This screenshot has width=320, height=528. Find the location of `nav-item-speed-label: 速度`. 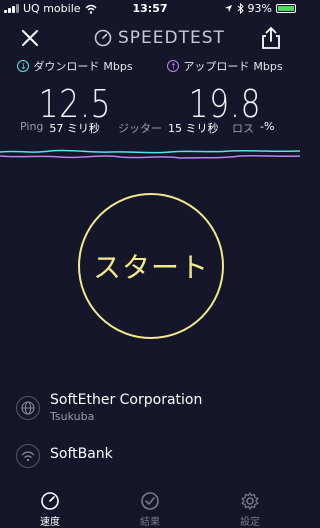

nav-item-speed-label: 速度 is located at coordinates (50, 522).